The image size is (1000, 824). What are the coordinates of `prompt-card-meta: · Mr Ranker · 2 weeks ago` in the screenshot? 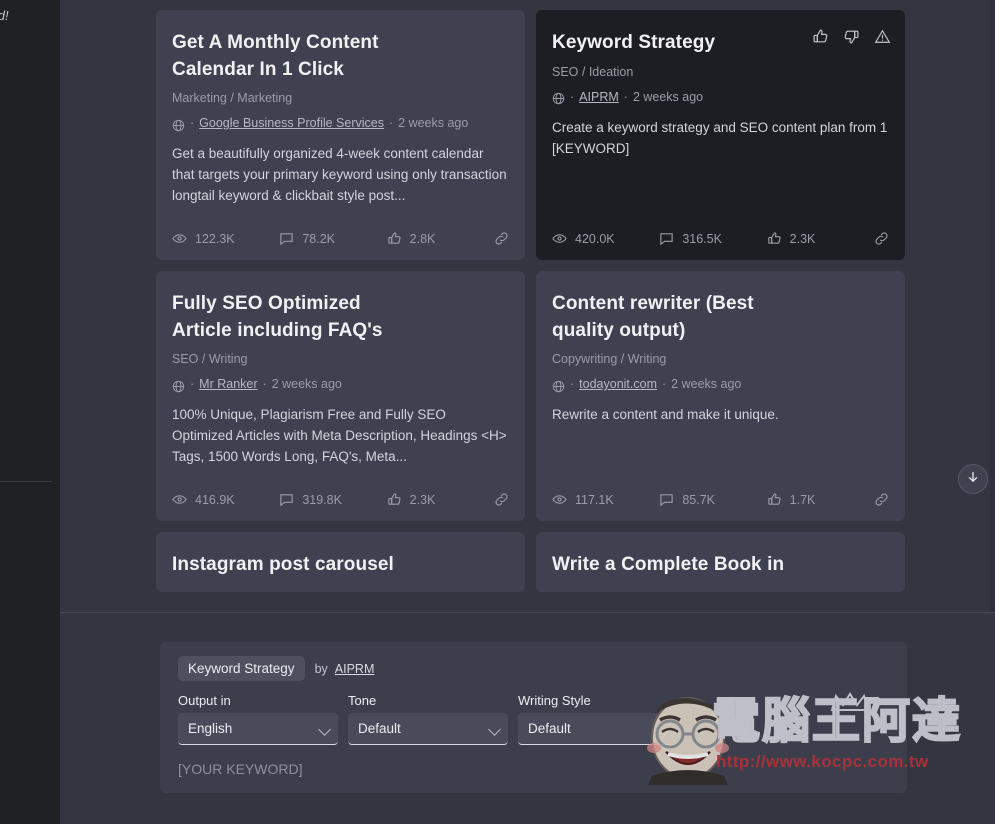 It's located at (340, 385).